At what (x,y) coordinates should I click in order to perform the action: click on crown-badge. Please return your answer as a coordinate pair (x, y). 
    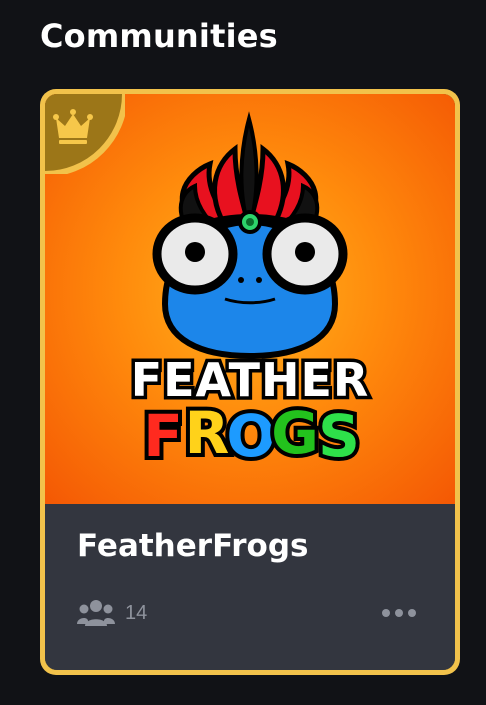
    Looking at the image, I should click on (85, 134).